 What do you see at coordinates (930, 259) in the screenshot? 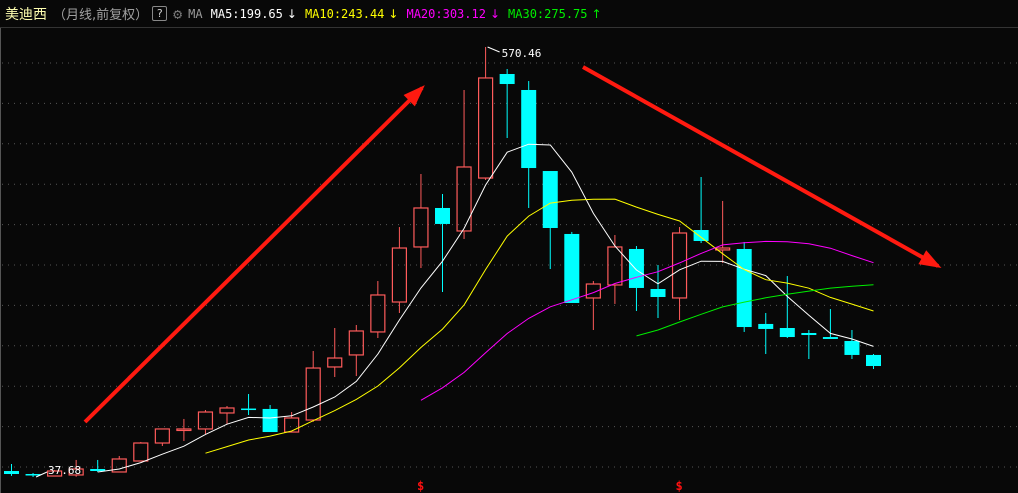
I see `downtrend-arrow-head` at bounding box center [930, 259].